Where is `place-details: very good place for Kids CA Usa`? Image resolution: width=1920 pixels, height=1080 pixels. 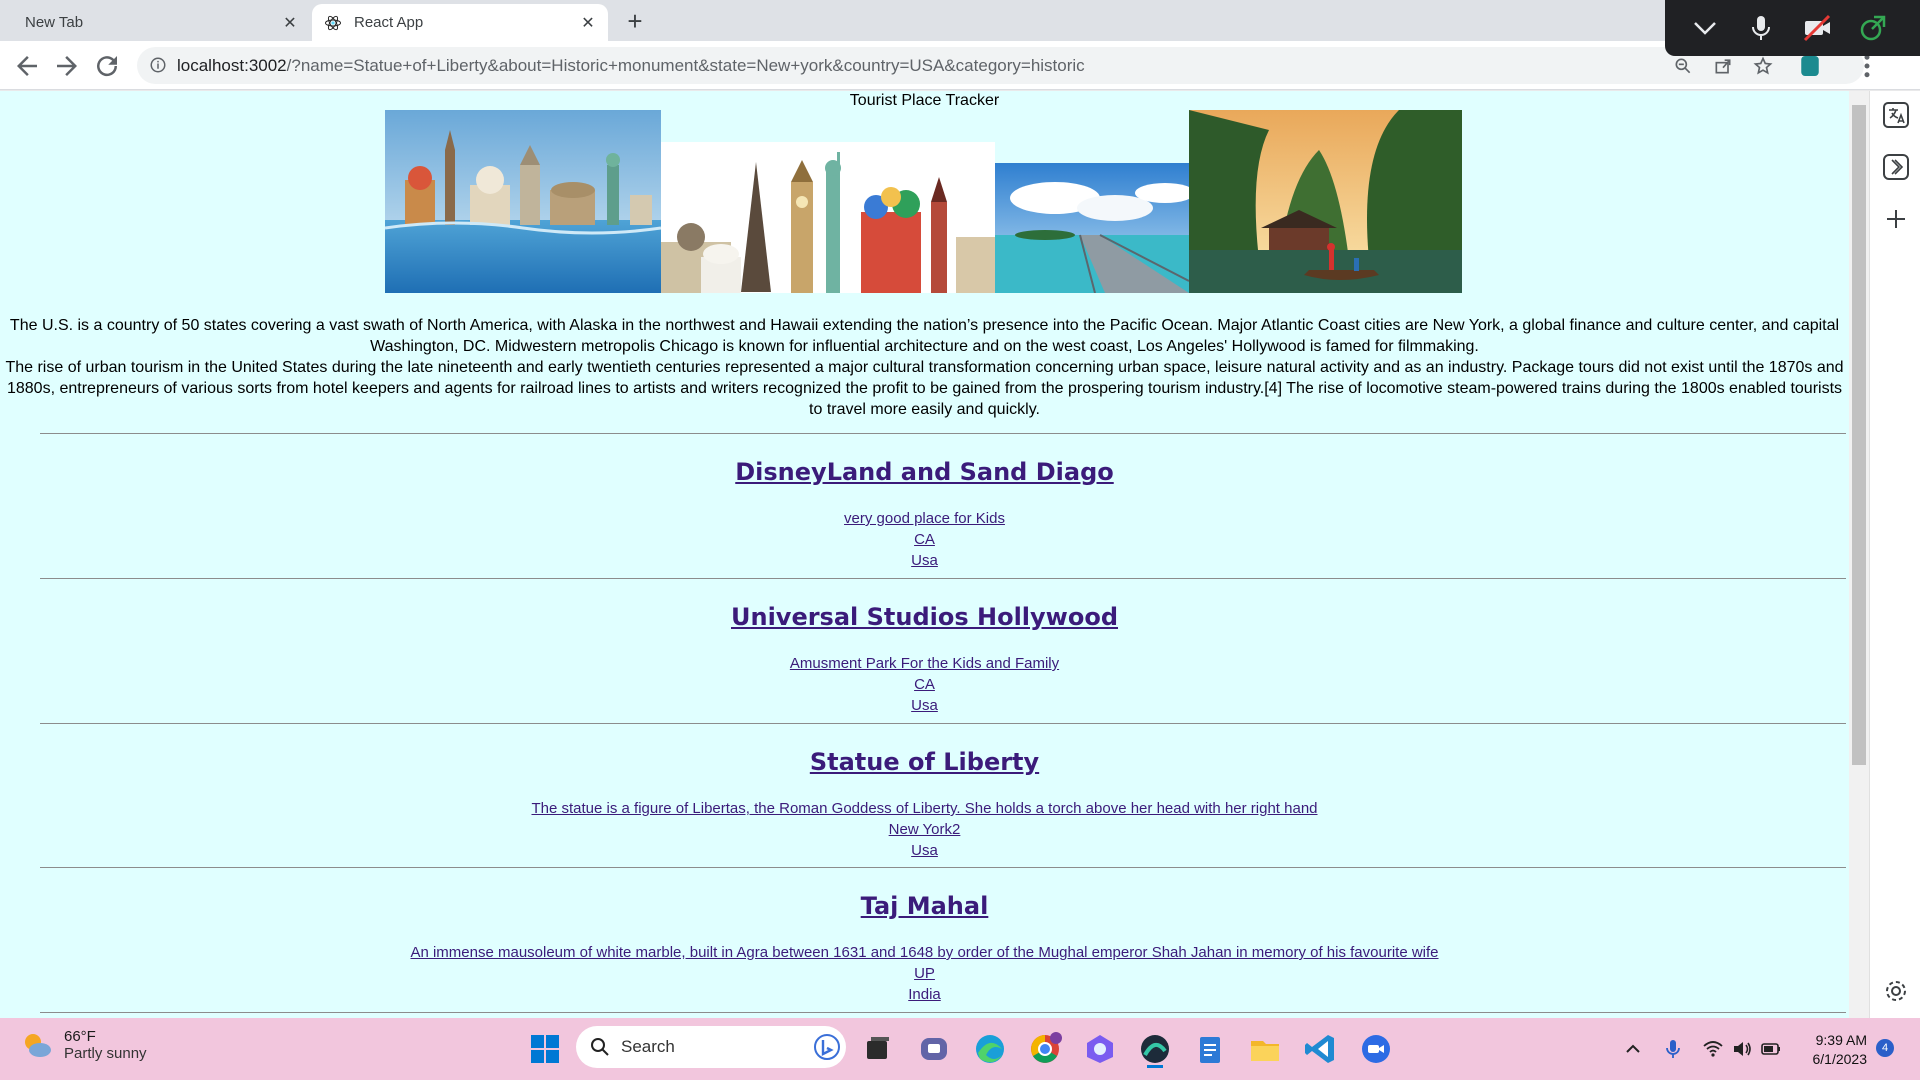 place-details: very good place for Kids CA Usa is located at coordinates (924, 539).